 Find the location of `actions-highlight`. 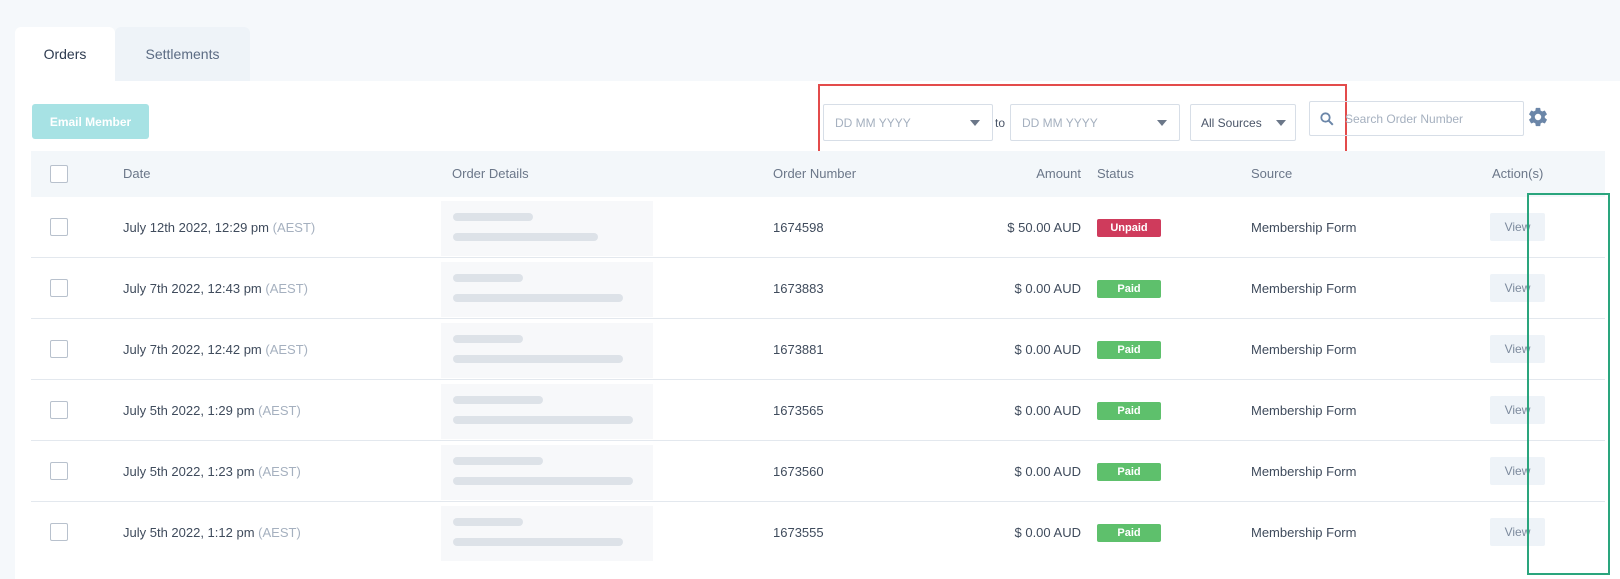

actions-highlight is located at coordinates (1568, 384).